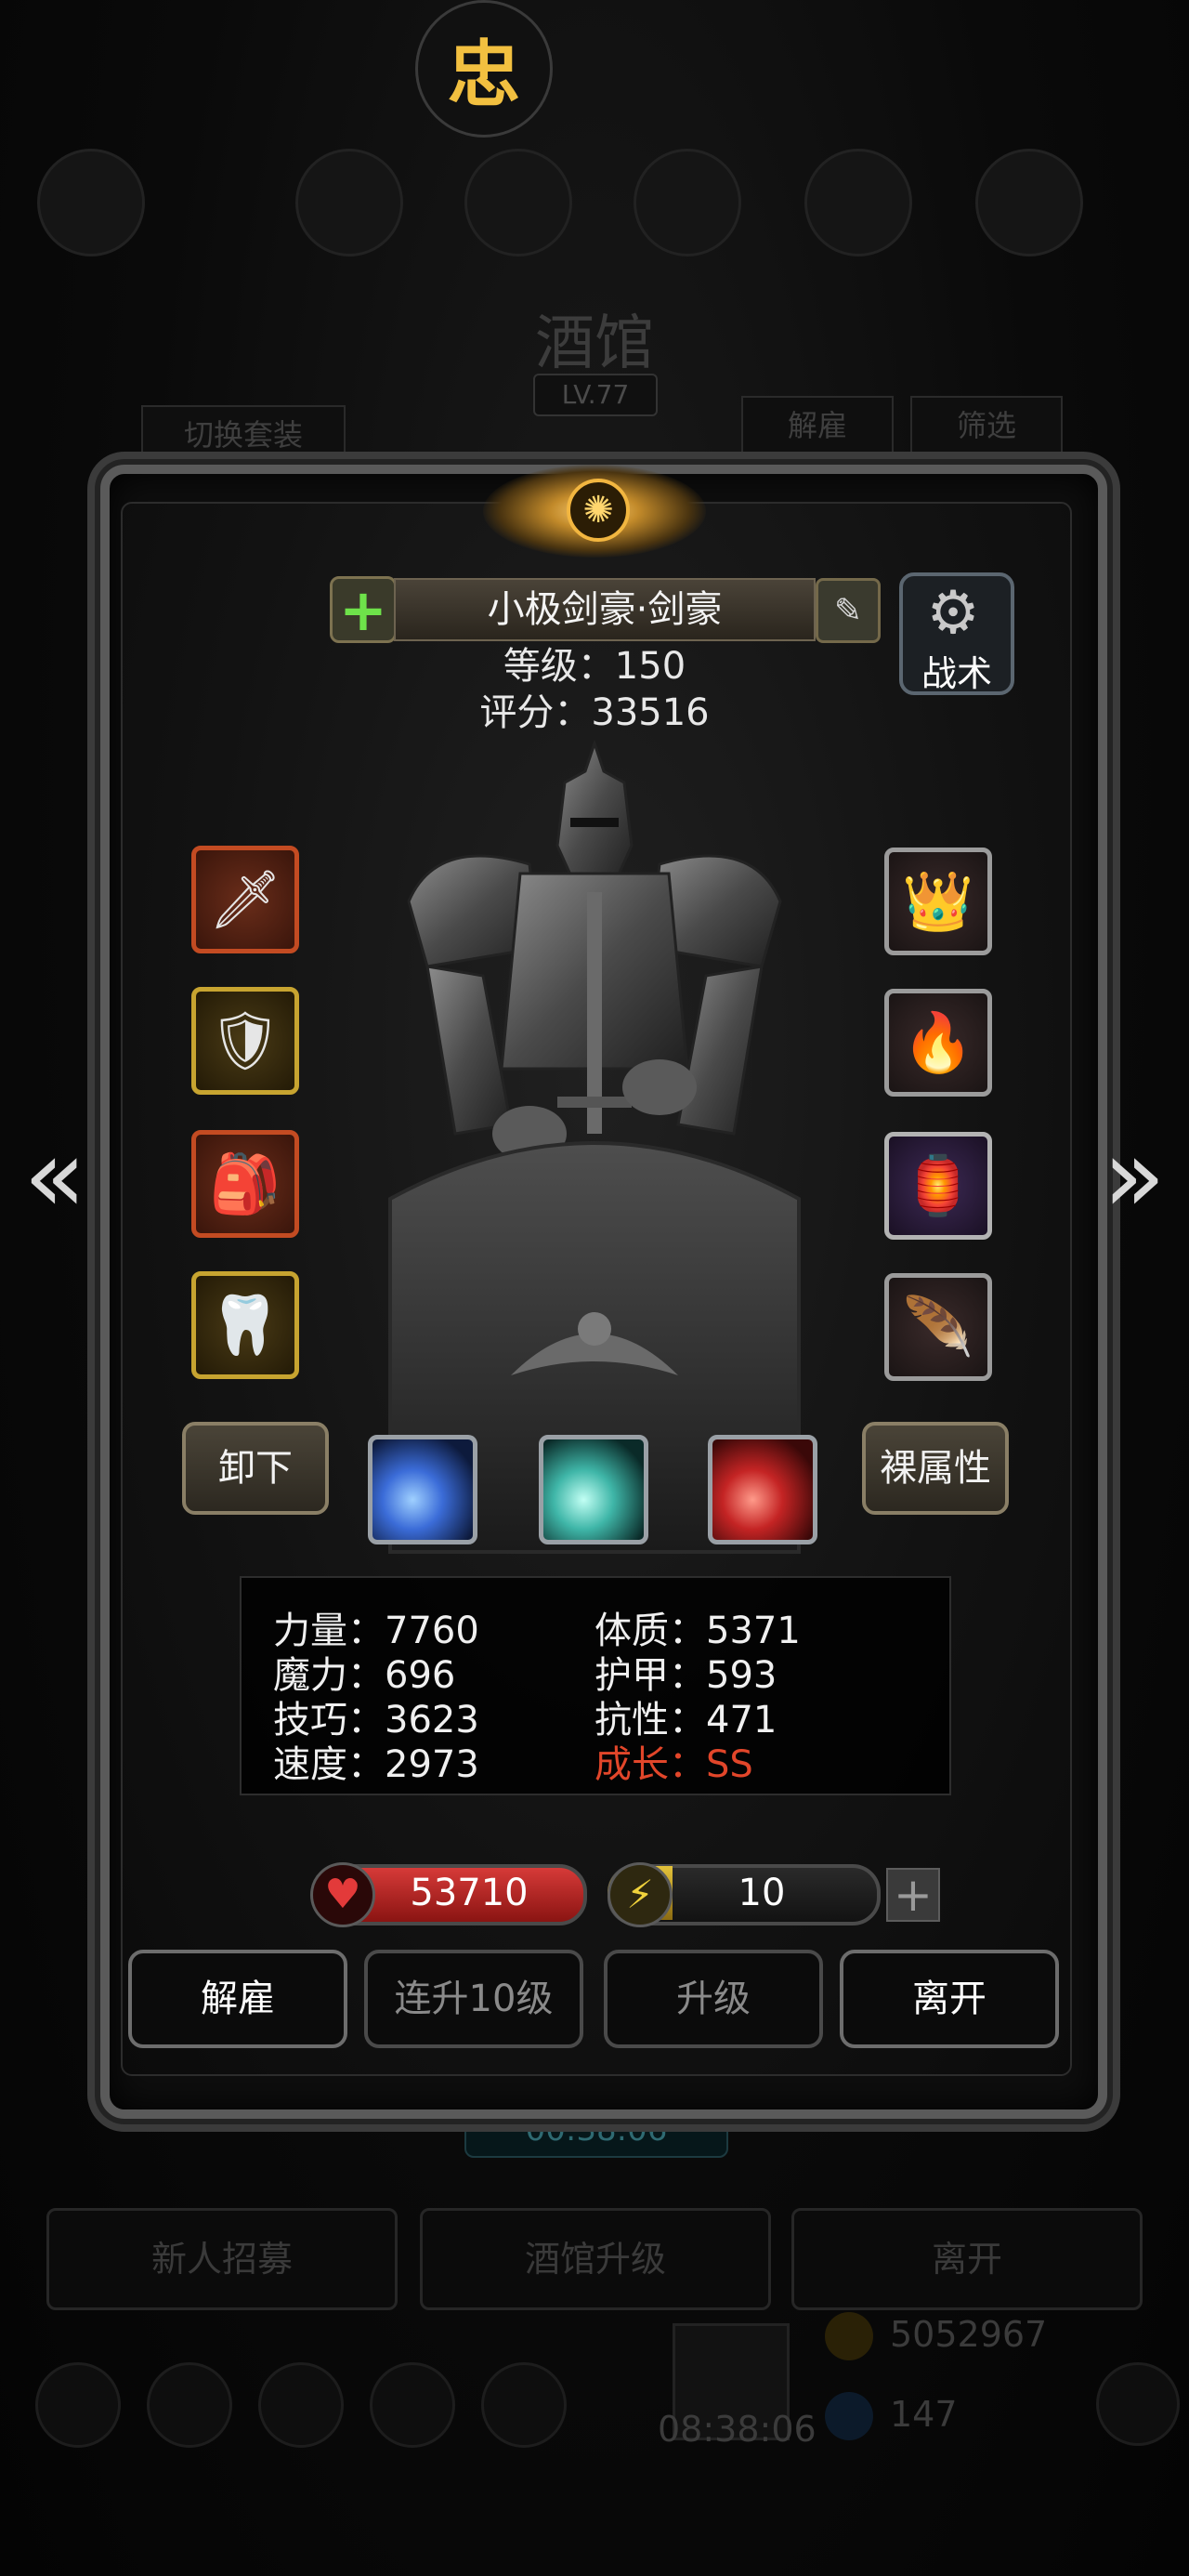 The width and height of the screenshot is (1189, 2576). I want to click on hero-score: 评分：33516, so click(594, 712).